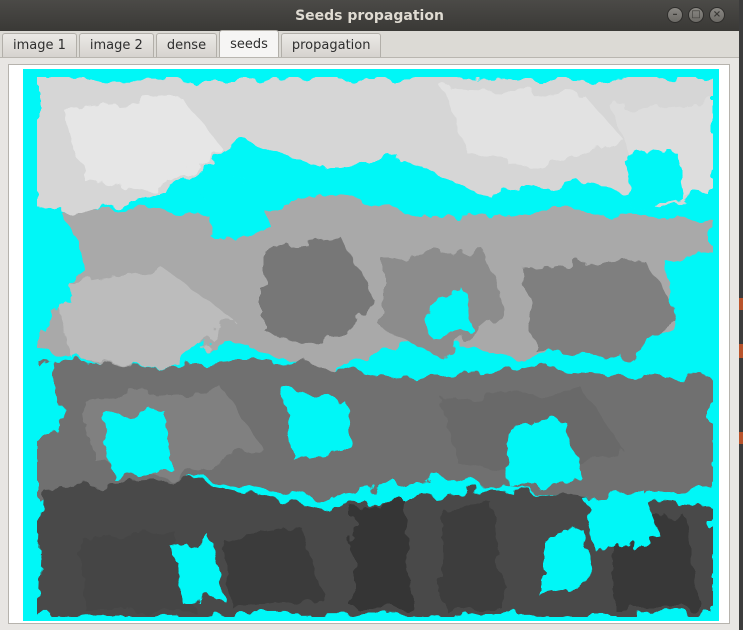  I want to click on title-bar: Seeds propagation – □ ×, so click(369, 15).